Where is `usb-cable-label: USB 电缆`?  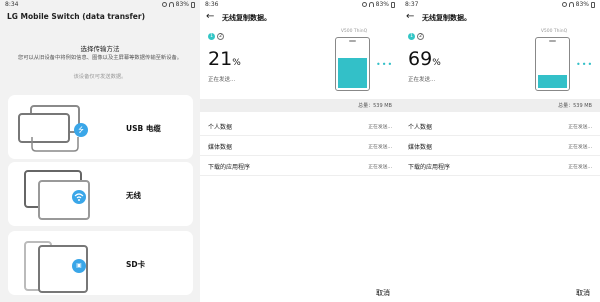
usb-cable-label: USB 电缆 is located at coordinates (143, 128).